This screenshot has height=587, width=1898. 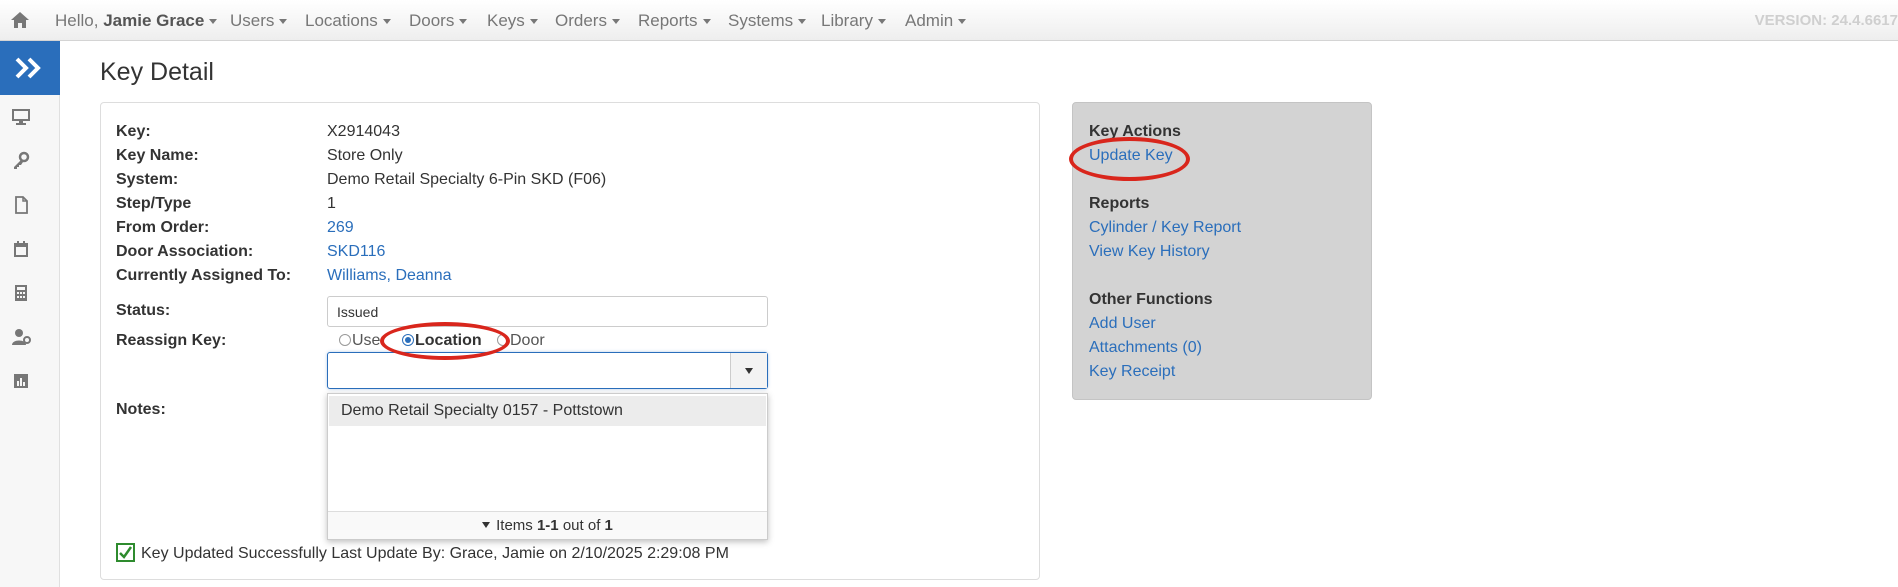 What do you see at coordinates (408, 340) in the screenshot?
I see `location-radio` at bounding box center [408, 340].